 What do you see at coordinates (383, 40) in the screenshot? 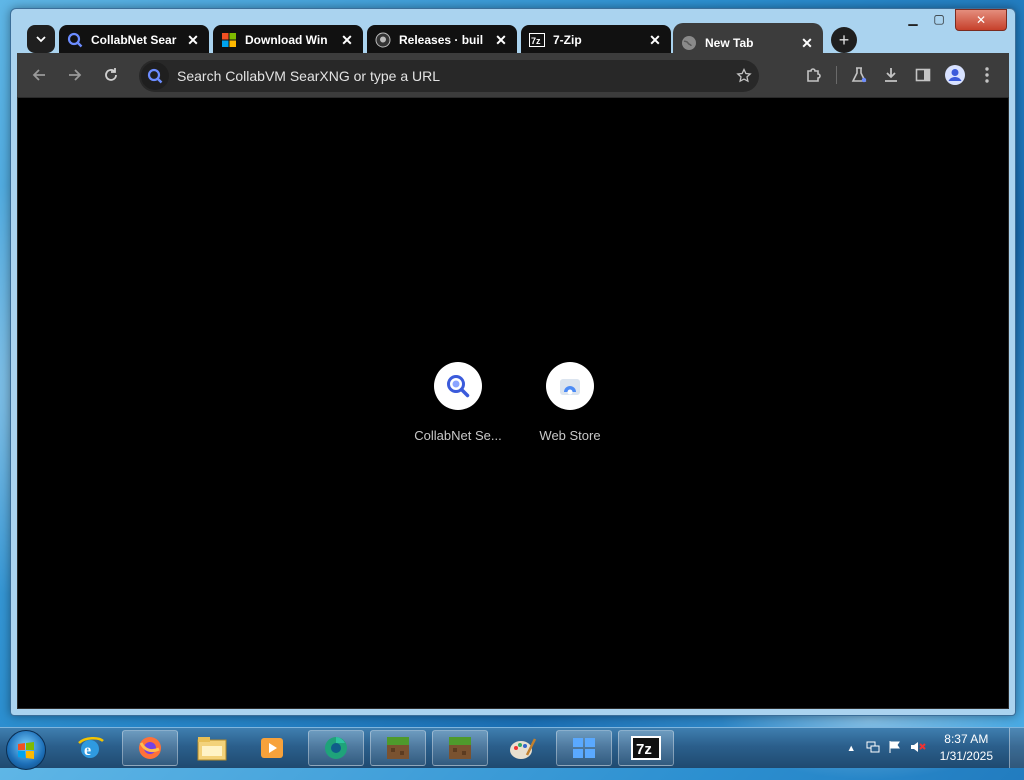
I see `github-icon` at bounding box center [383, 40].